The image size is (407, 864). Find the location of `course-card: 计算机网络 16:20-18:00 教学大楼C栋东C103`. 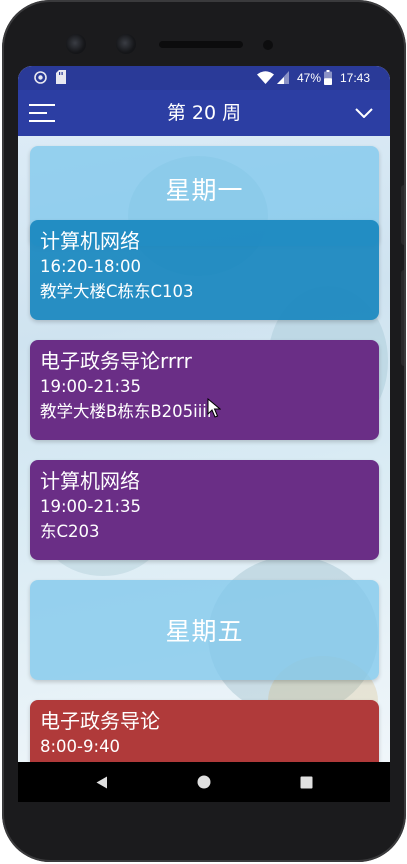

course-card: 计算机网络 16:20-18:00 教学大楼C栋东C103 is located at coordinates (204, 270).